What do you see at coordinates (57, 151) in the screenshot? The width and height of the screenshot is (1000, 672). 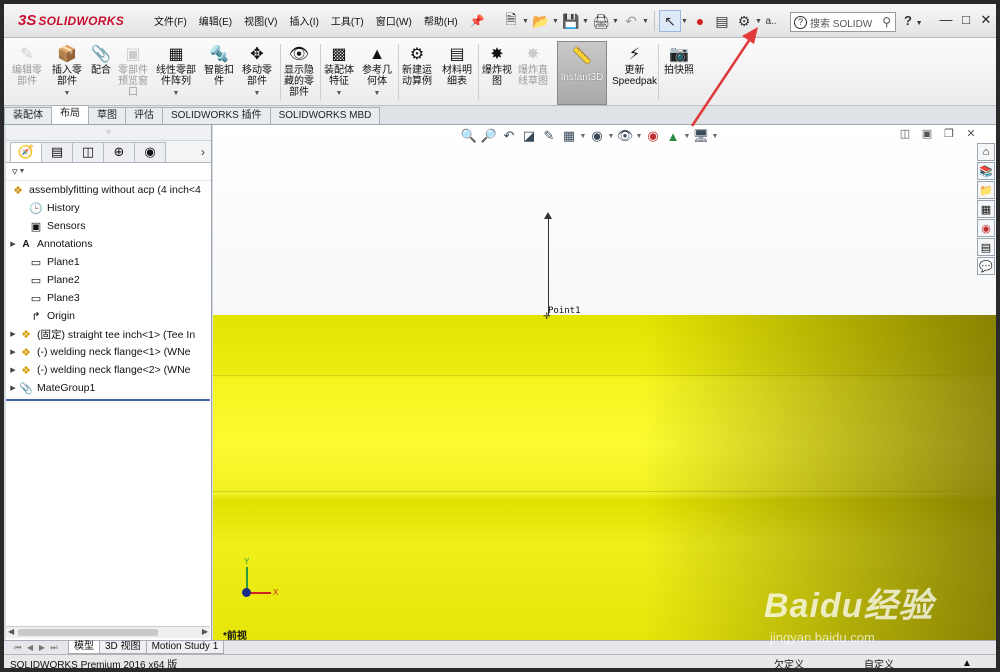 I see `property-manager-tab-icon: ▤` at bounding box center [57, 151].